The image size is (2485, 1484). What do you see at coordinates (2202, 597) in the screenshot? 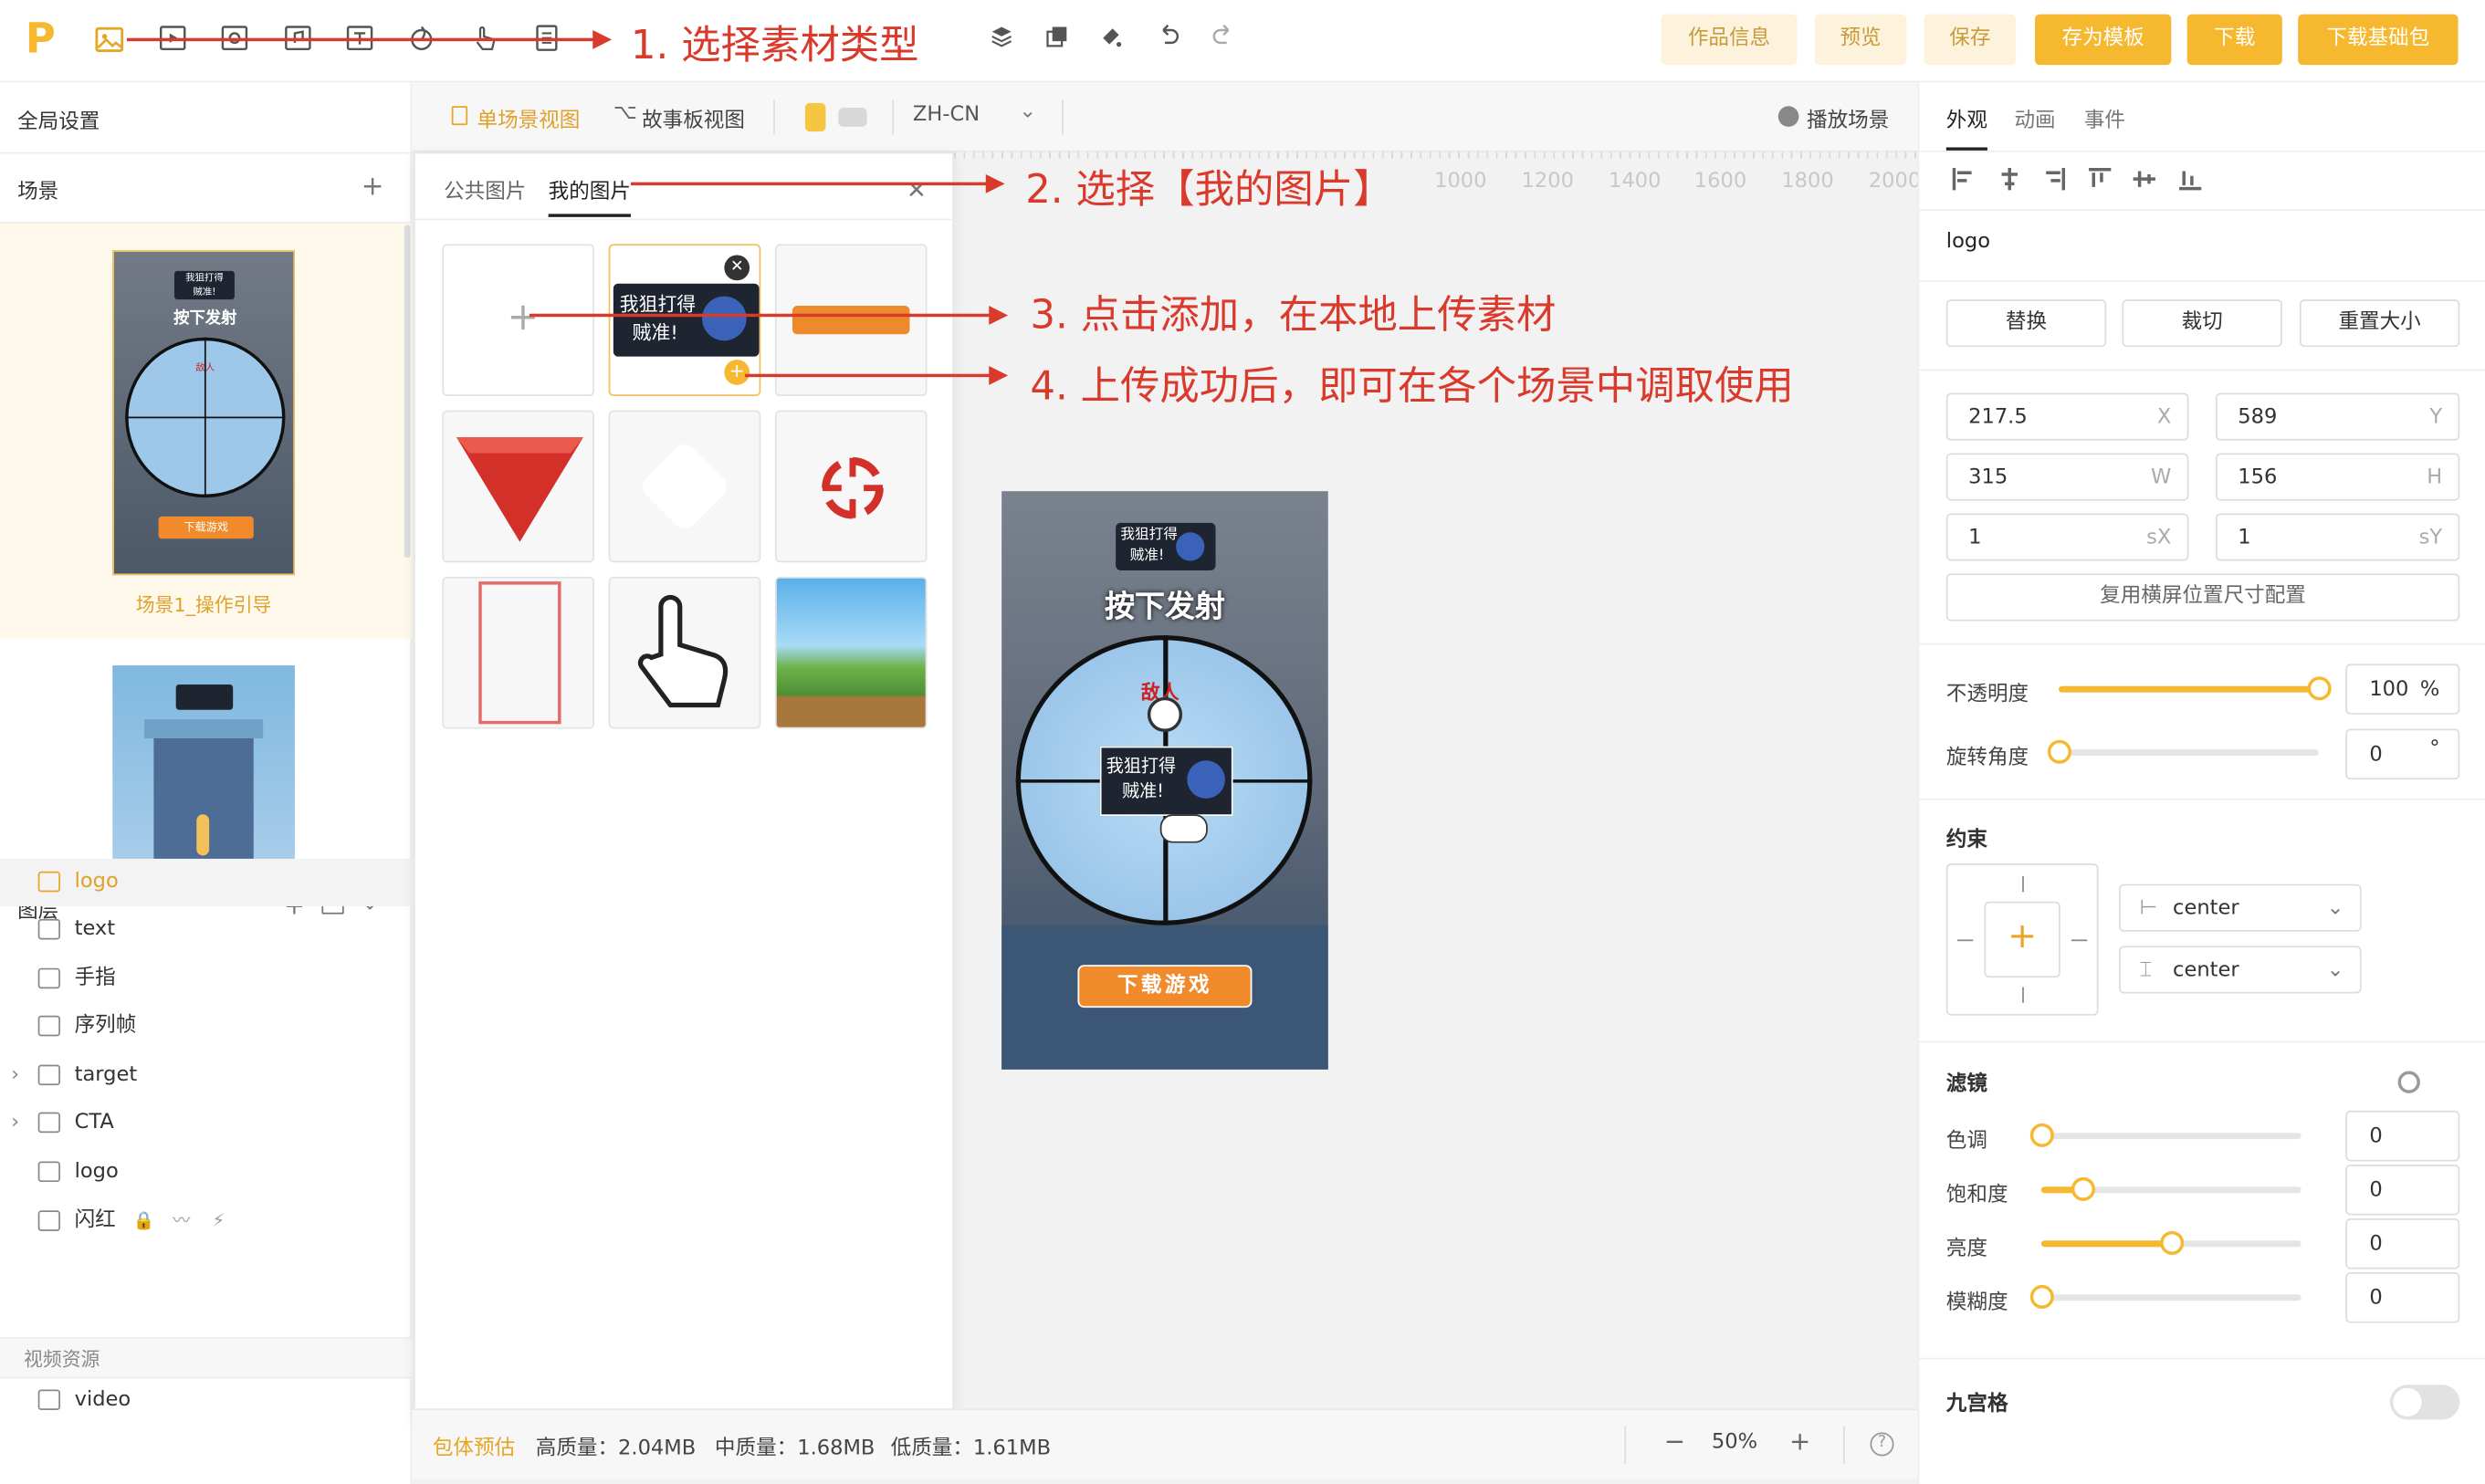
I see `reuse-landscape-config-button: 复用横屏位置尺寸配置` at bounding box center [2202, 597].